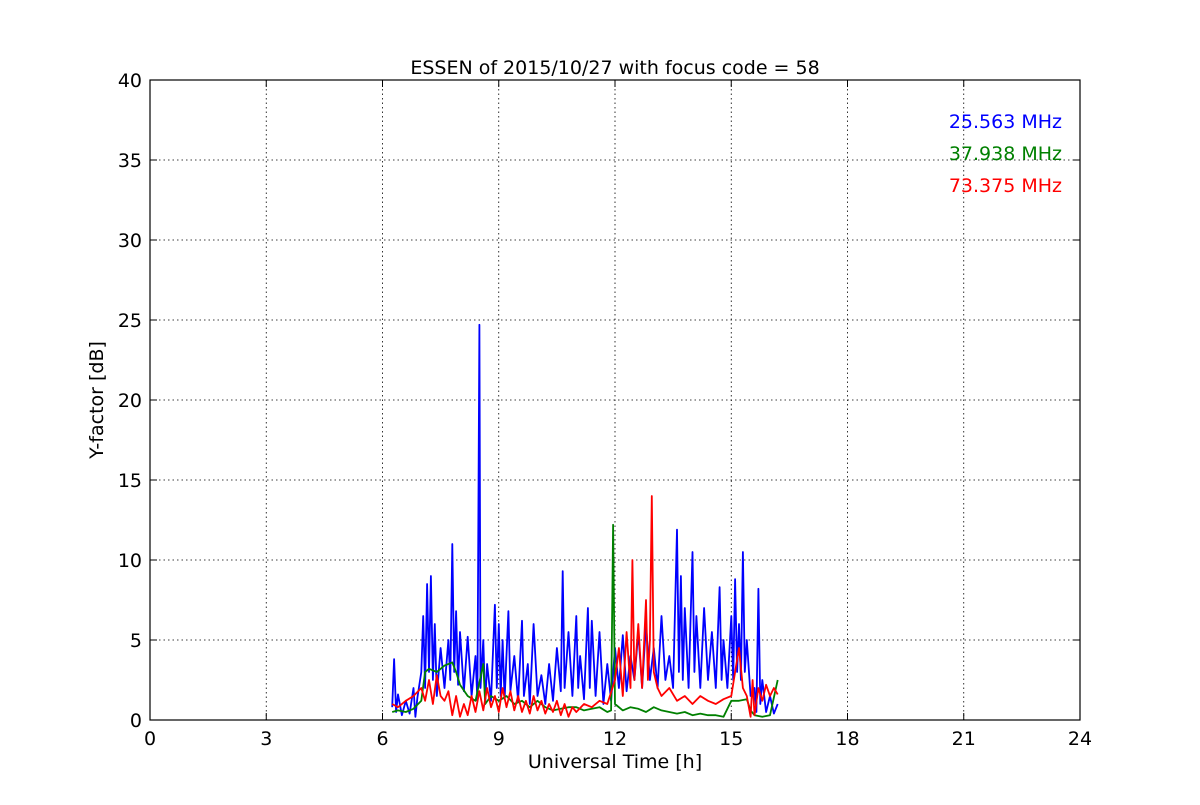 This screenshot has width=1200, height=805. I want to click on x-tick-label: 24, so click(1080, 739).